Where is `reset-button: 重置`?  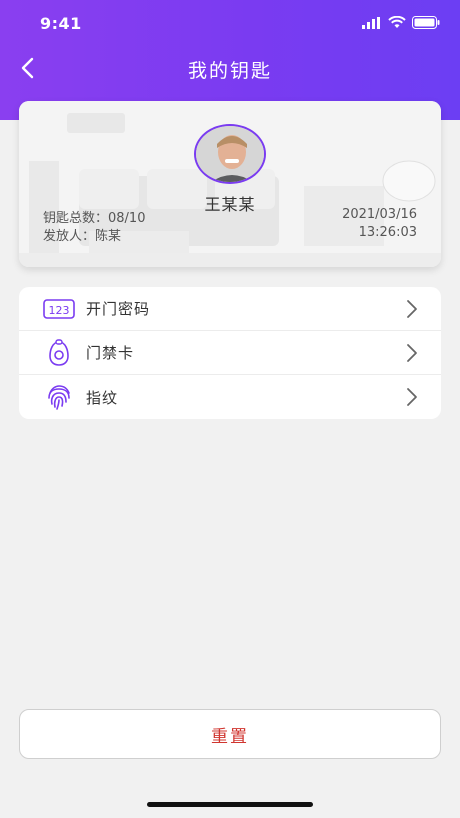
reset-button: 重置 is located at coordinates (230, 734).